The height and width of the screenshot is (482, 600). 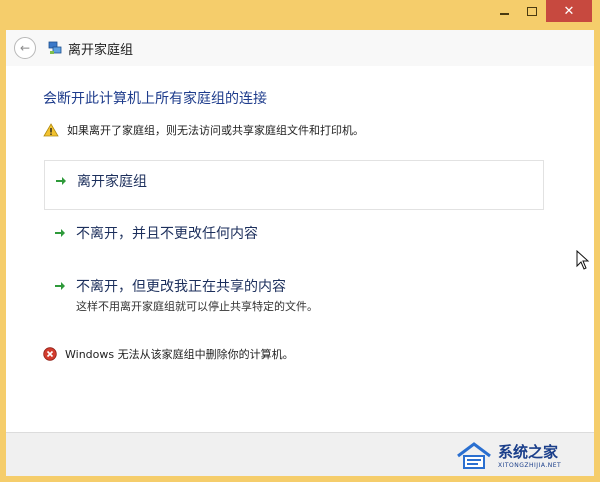 What do you see at coordinates (294, 290) in the screenshot?
I see `option-change-sharing: 不离开，但更改我正在共享的内容 这样不用离开家庭组就可以停止共享特定的文件。` at bounding box center [294, 290].